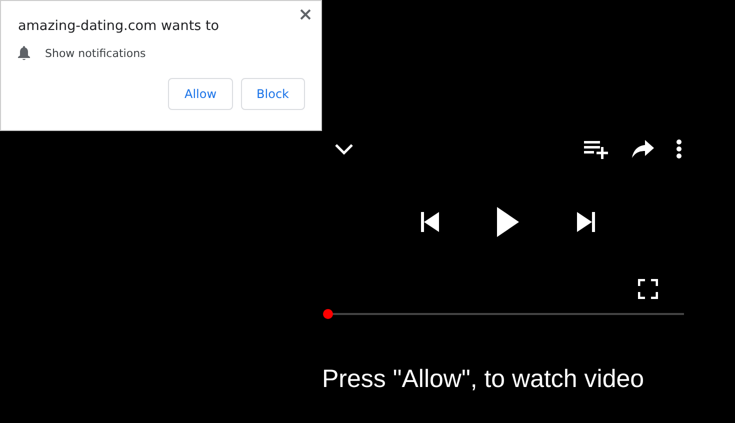  I want to click on previous-icon, so click(430, 222).